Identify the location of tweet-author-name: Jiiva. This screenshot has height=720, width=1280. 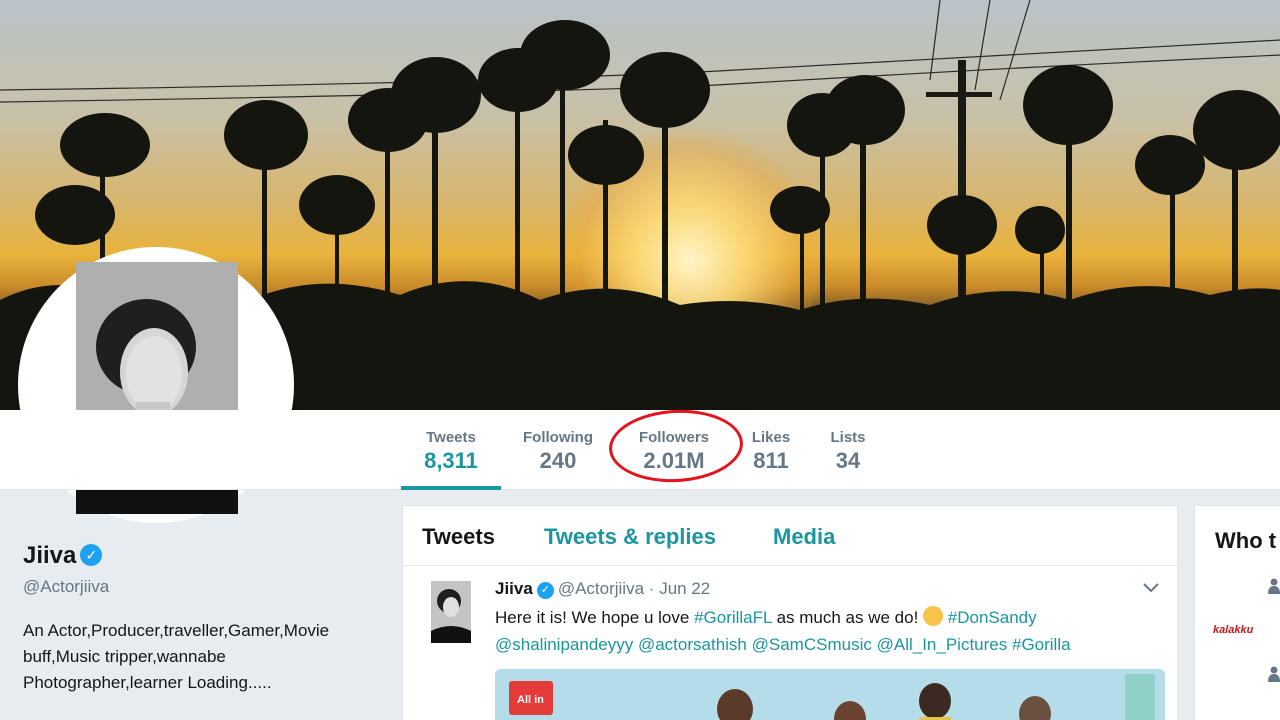
(514, 588).